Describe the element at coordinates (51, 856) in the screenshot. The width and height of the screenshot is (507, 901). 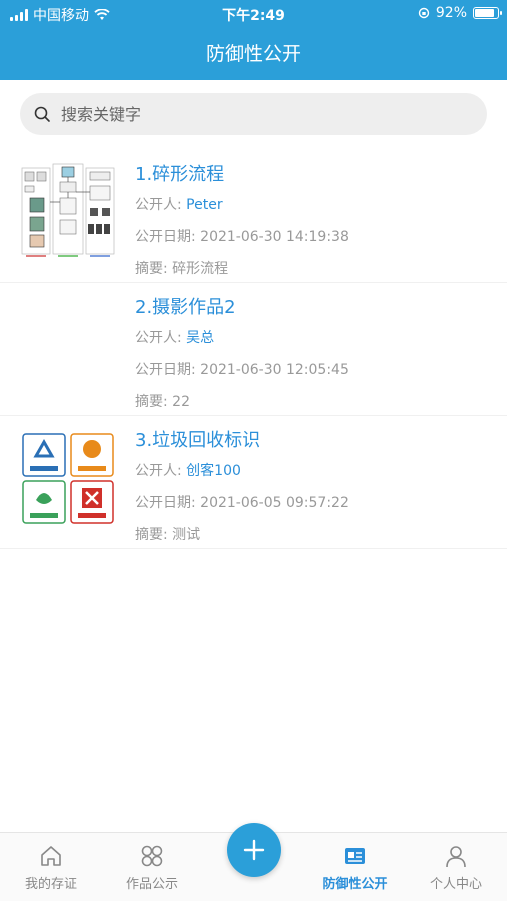
I see `home-icon` at that location.